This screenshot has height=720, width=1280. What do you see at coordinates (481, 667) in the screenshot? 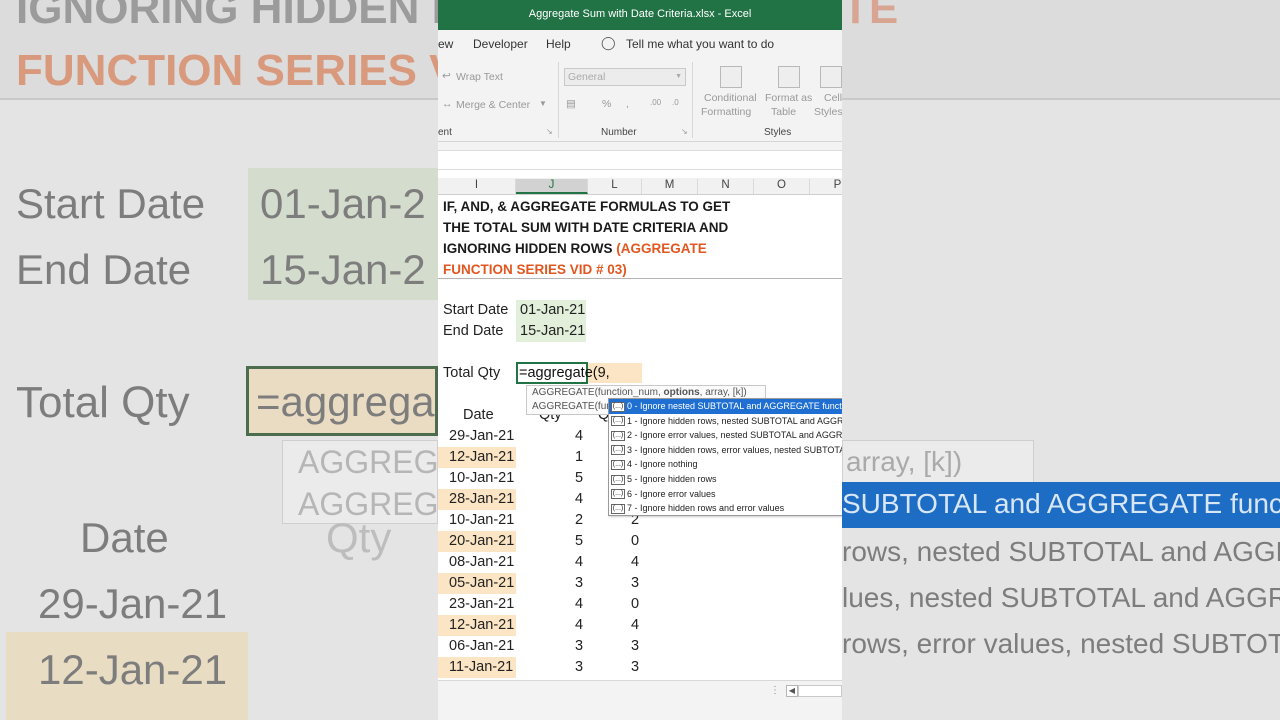
I see `date-cell: 11-Jan-21` at bounding box center [481, 667].